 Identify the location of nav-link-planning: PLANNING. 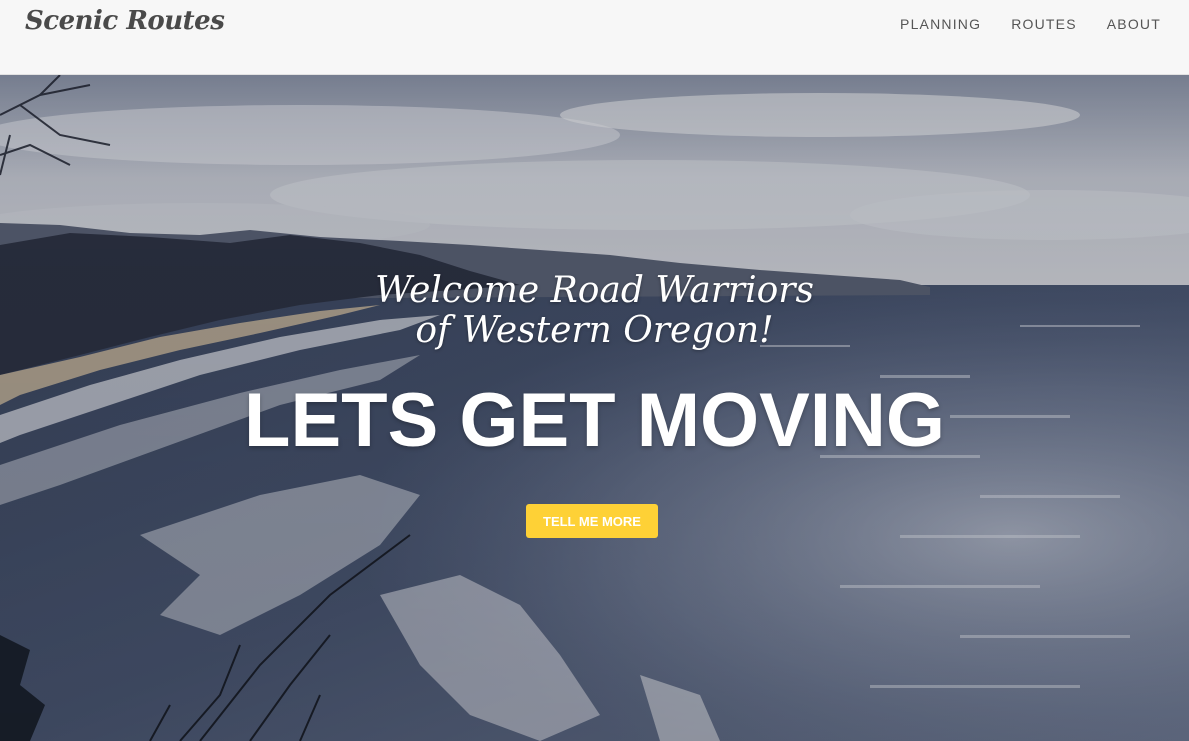
(940, 24).